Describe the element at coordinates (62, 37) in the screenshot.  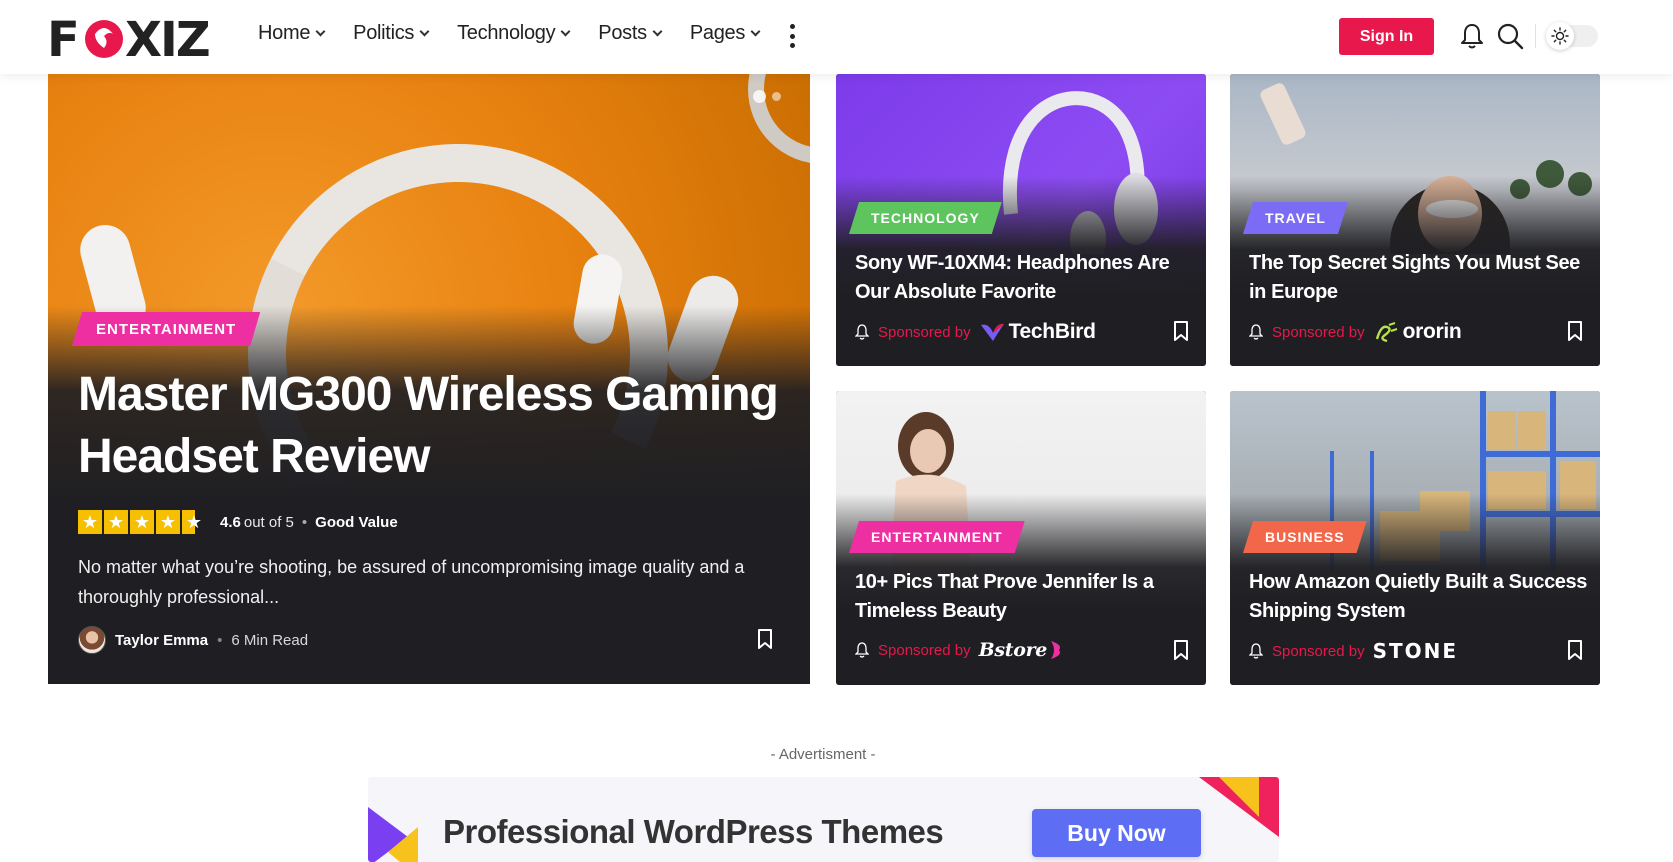
I see `svg-text: F` at that location.